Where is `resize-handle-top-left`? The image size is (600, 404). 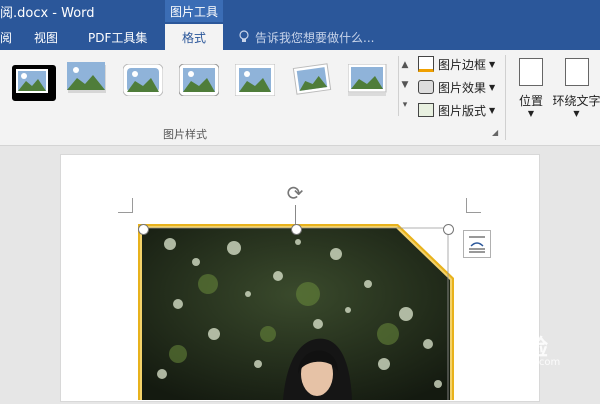 resize-handle-top-left is located at coordinates (143, 229).